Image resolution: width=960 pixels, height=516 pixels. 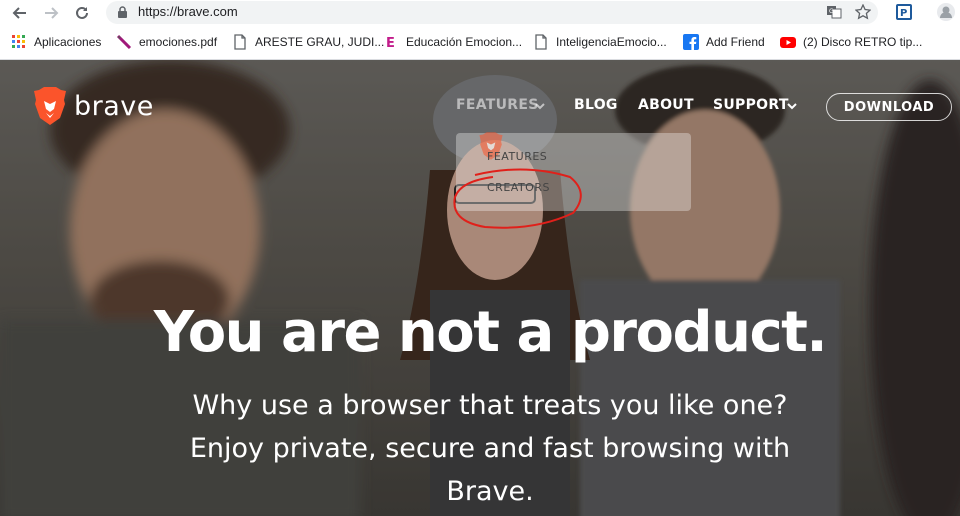 I want to click on bookmark-emociones: emociones.pdf, so click(x=166, y=42).